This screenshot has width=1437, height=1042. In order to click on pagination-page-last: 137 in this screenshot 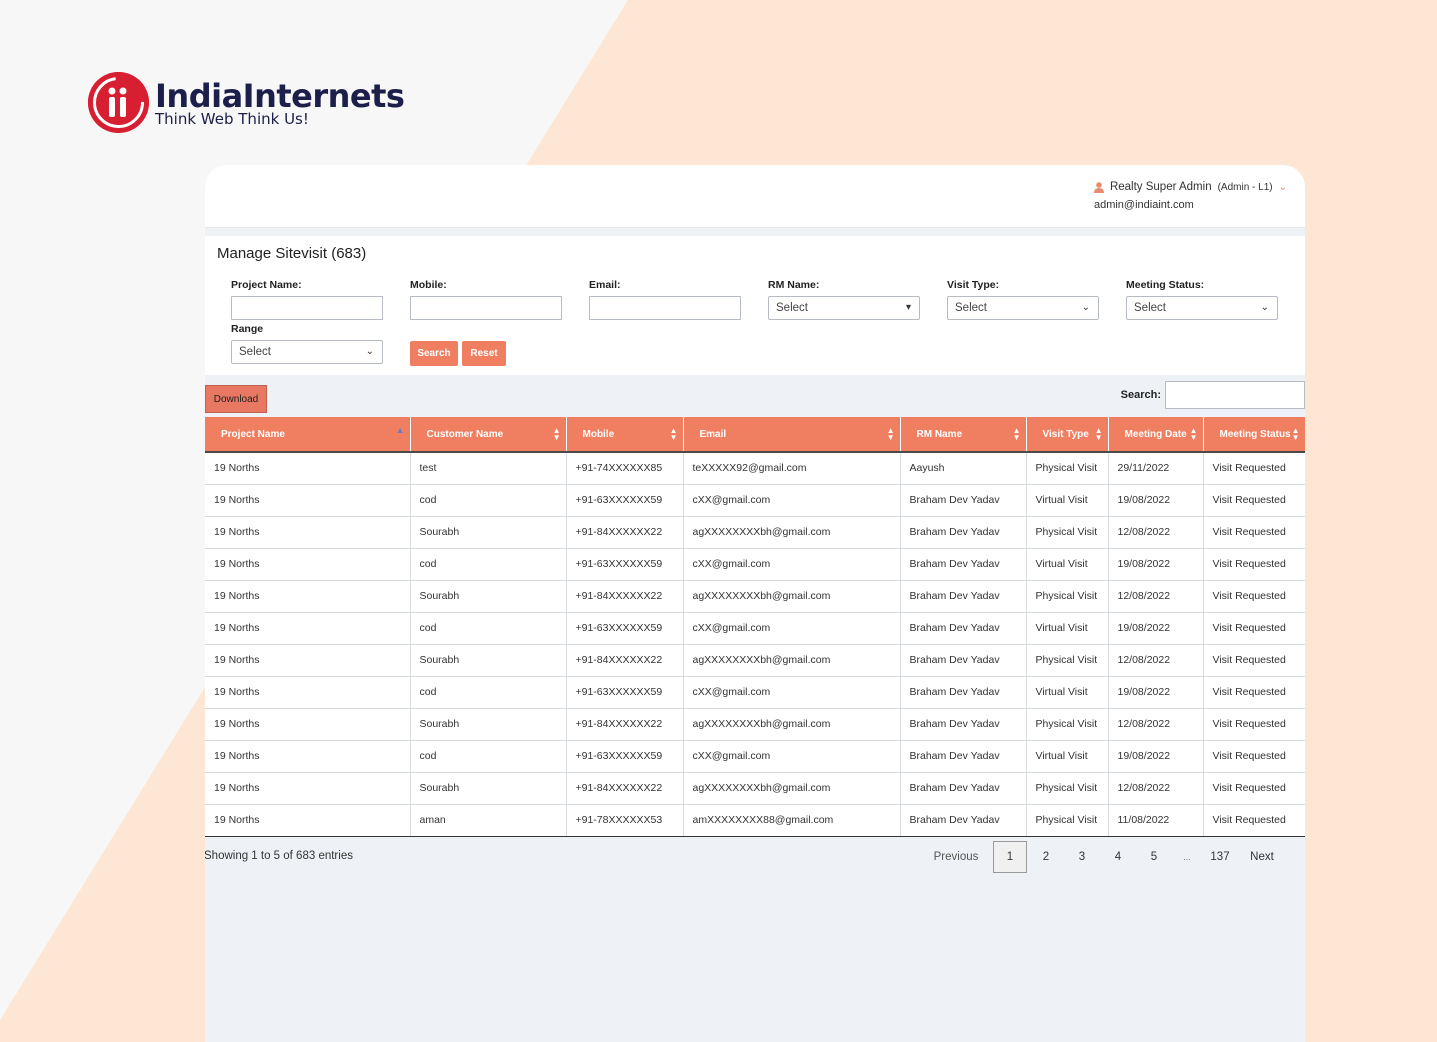, I will do `click(1220, 857)`.